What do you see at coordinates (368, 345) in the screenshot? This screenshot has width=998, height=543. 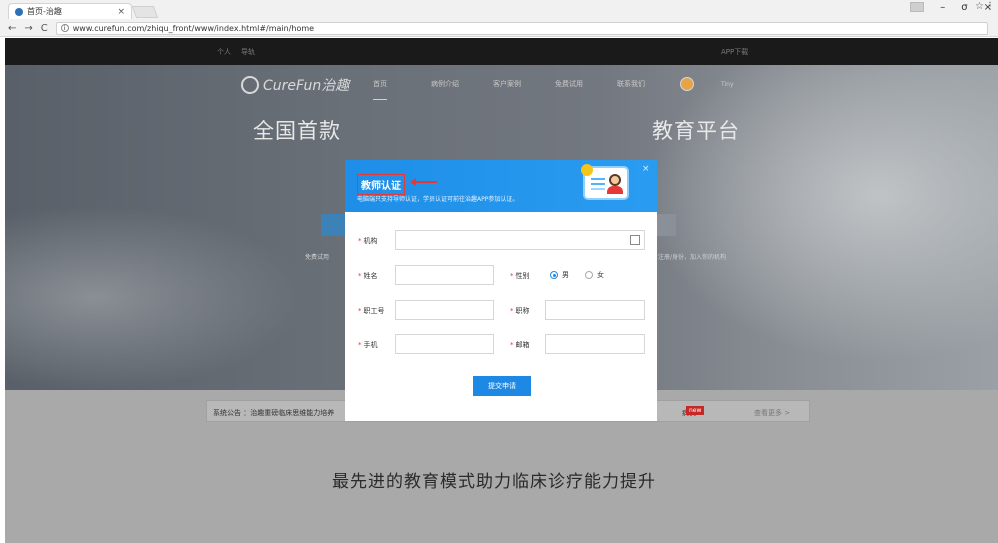 I see `phone-label: * 手机` at bounding box center [368, 345].